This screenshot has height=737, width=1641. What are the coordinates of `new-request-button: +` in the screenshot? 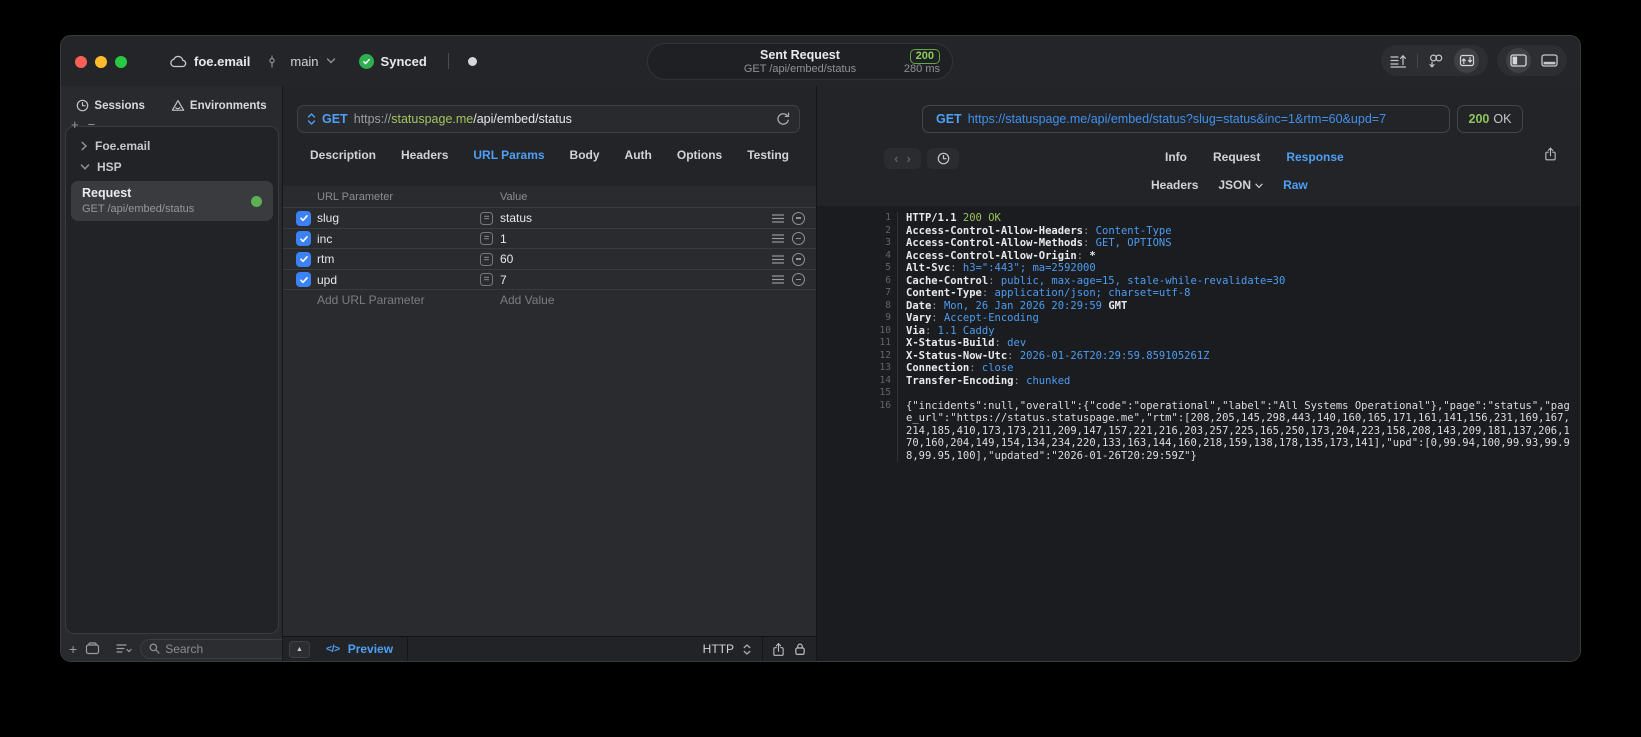 It's located at (73, 649).